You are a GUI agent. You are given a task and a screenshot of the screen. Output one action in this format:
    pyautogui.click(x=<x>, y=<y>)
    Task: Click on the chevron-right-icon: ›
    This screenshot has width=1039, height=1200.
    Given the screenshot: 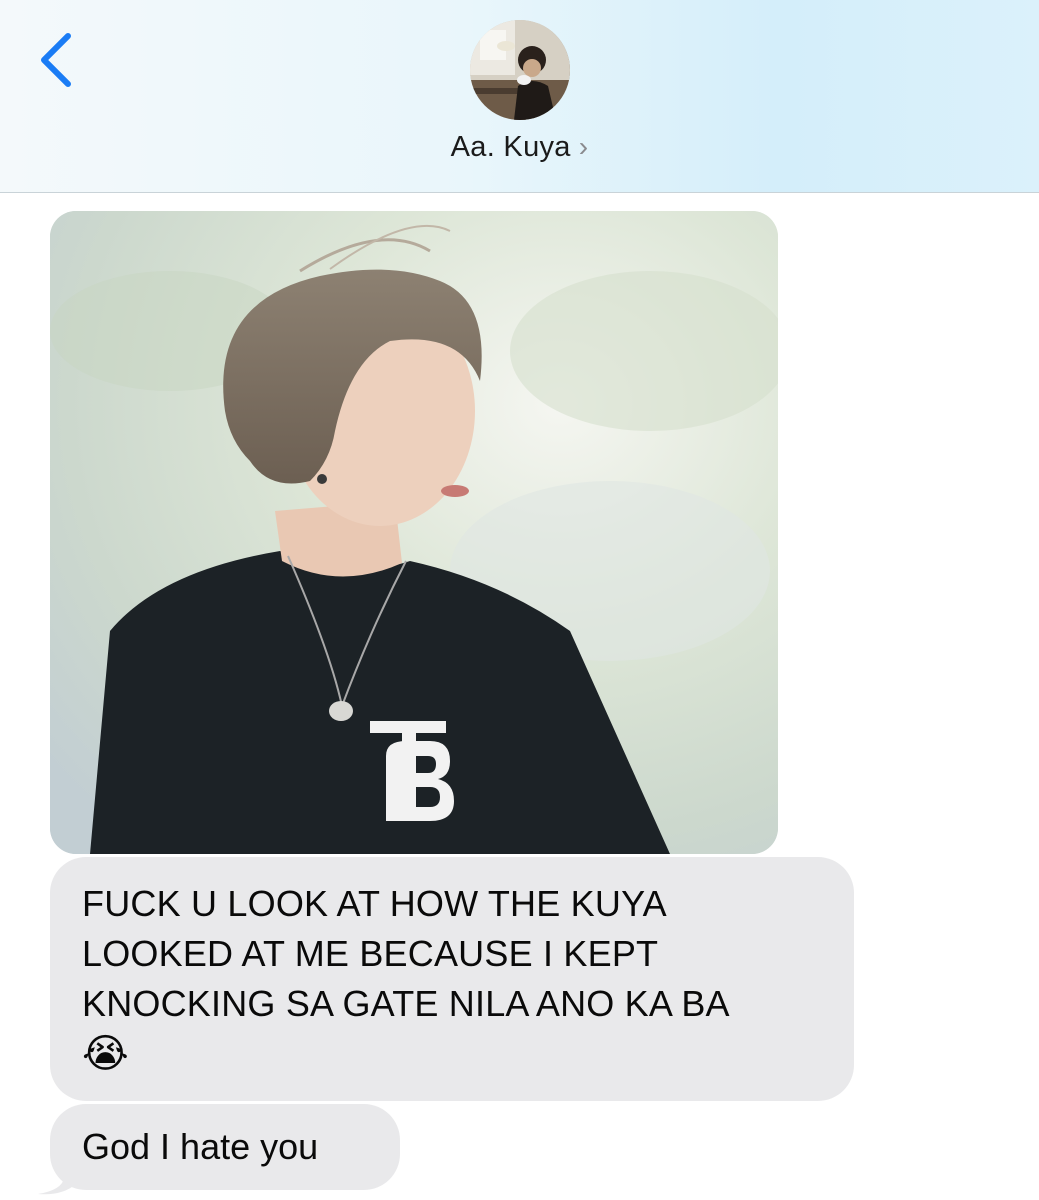 What is the action you would take?
    pyautogui.click(x=583, y=146)
    